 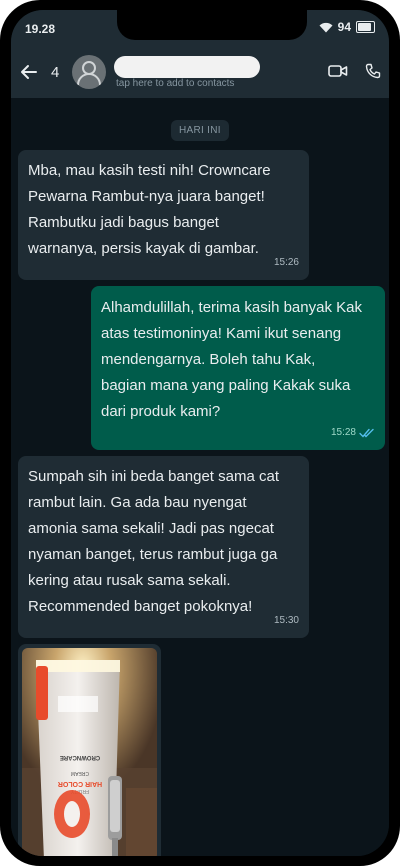 What do you see at coordinates (200, 130) in the screenshot?
I see `day-divider: HARI INI` at bounding box center [200, 130].